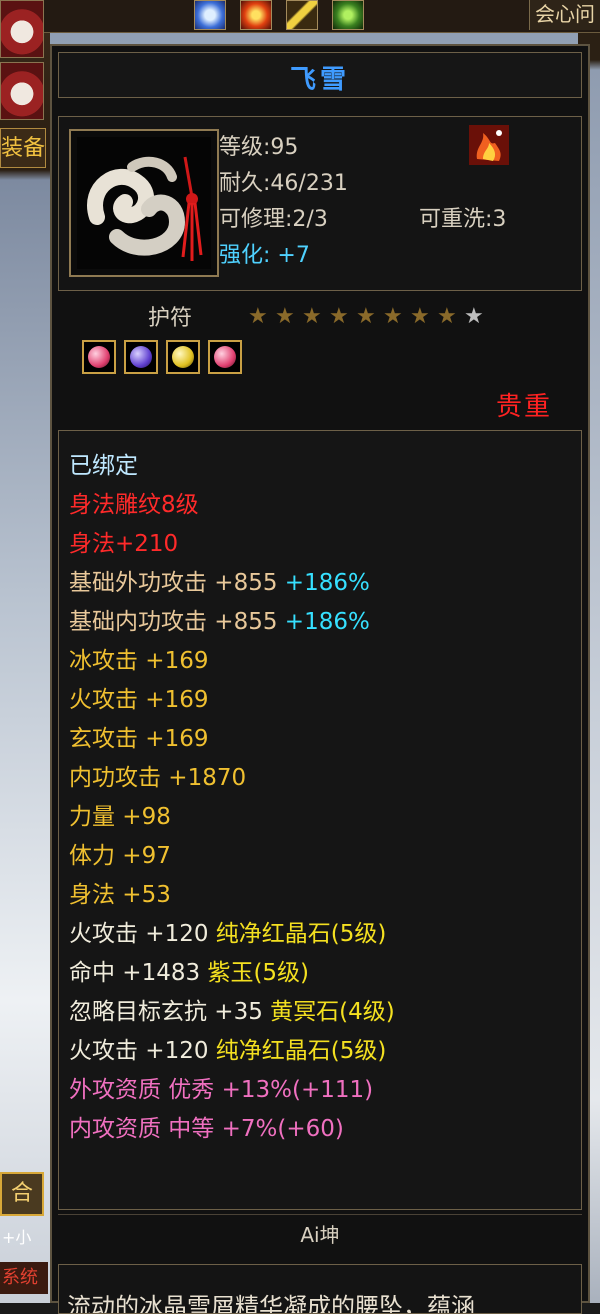 The width and height of the screenshot is (600, 1314). Describe the element at coordinates (273, 219) in the screenshot. I see `item-repairable: 可修理:2/3` at that location.